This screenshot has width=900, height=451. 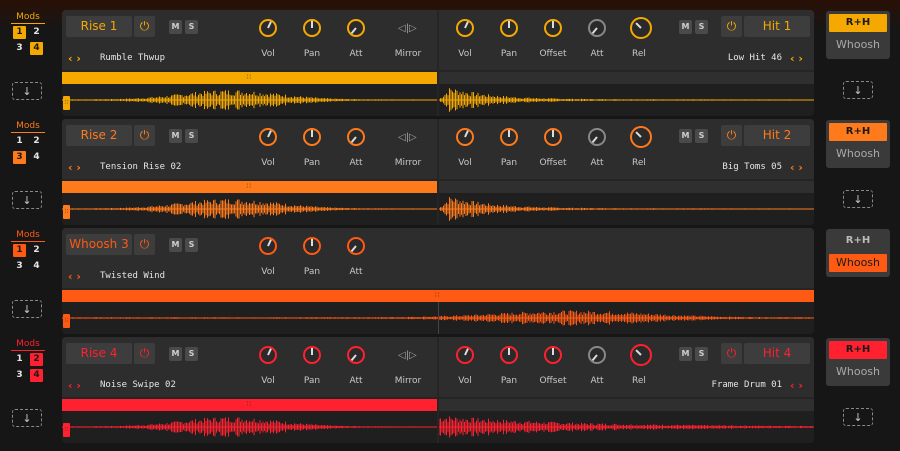 I want to click on riser-name-button: Rise 4, so click(x=99, y=353).